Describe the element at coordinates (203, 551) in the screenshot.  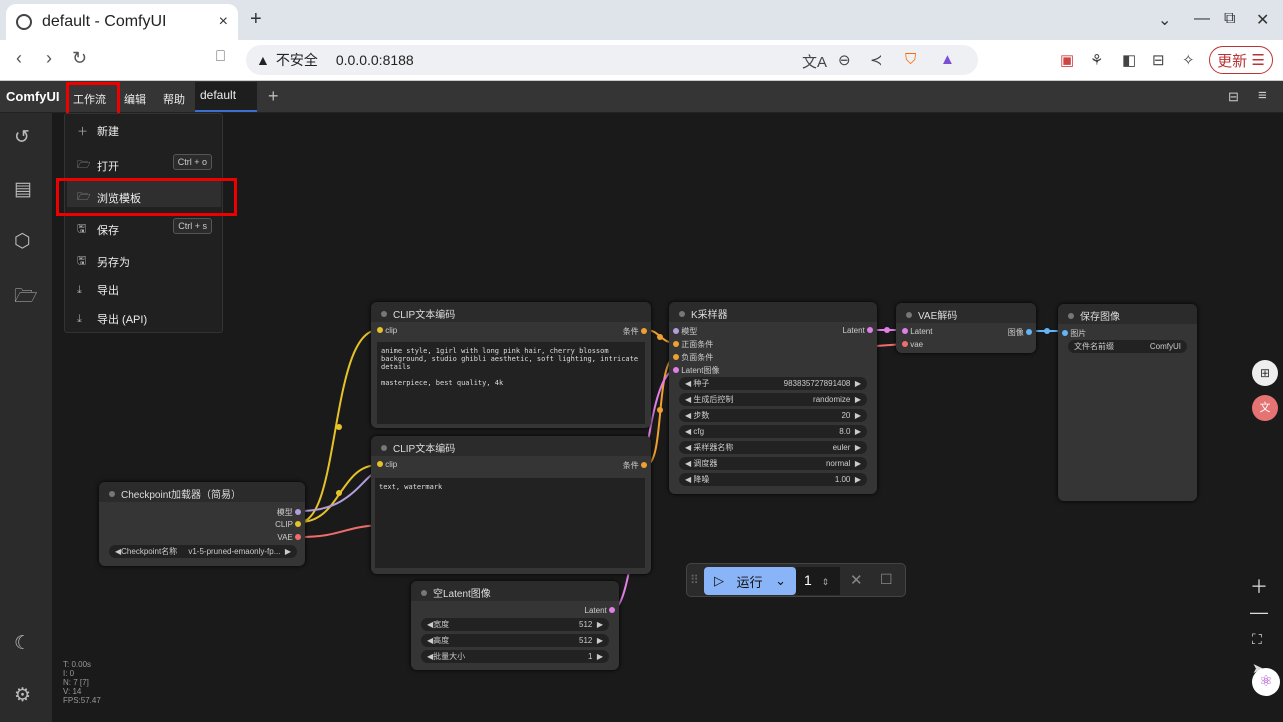
I see `ckpt-name-widget: ◀ Checkpoint名称 v1-5-pruned-emaonly-fp... ▶` at that location.